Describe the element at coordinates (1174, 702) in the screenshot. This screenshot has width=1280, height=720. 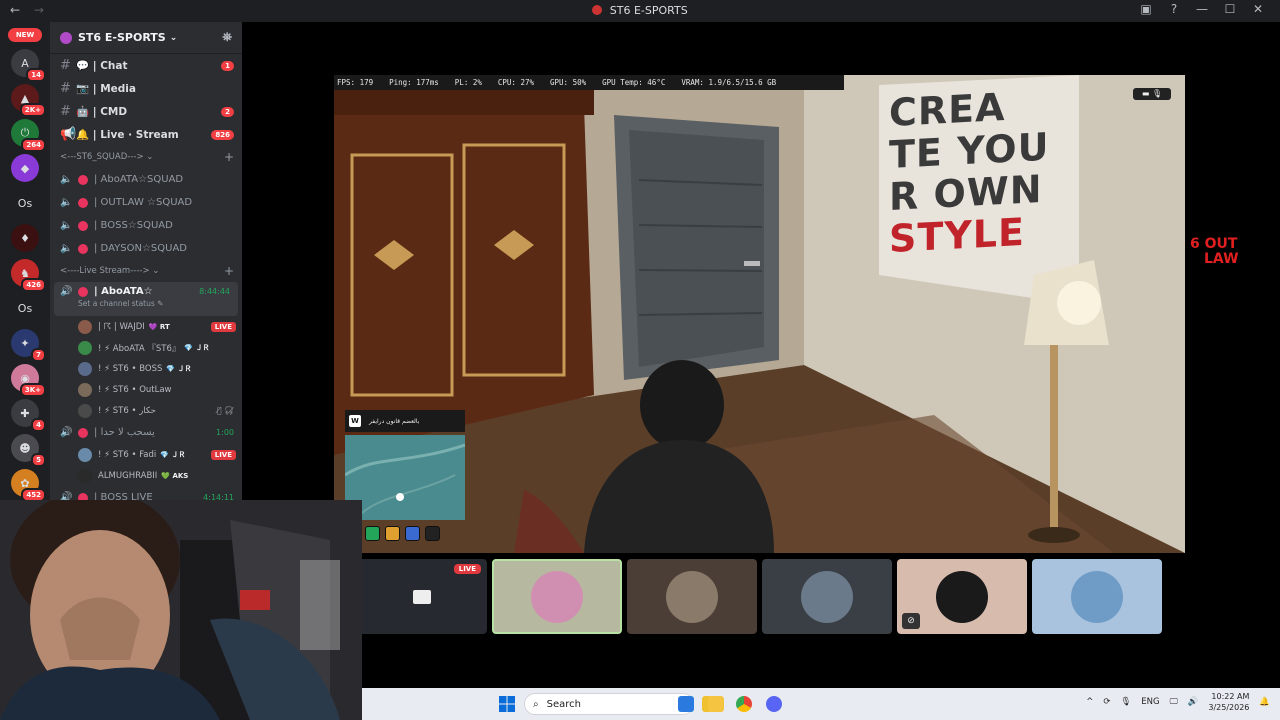
I see `network-icon: 🖵` at that location.